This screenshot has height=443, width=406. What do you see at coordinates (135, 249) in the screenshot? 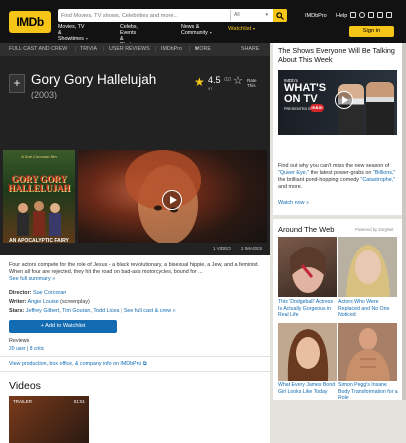
I see `media-counts: 1 VIDEO 2 IMAGES` at bounding box center [135, 249].